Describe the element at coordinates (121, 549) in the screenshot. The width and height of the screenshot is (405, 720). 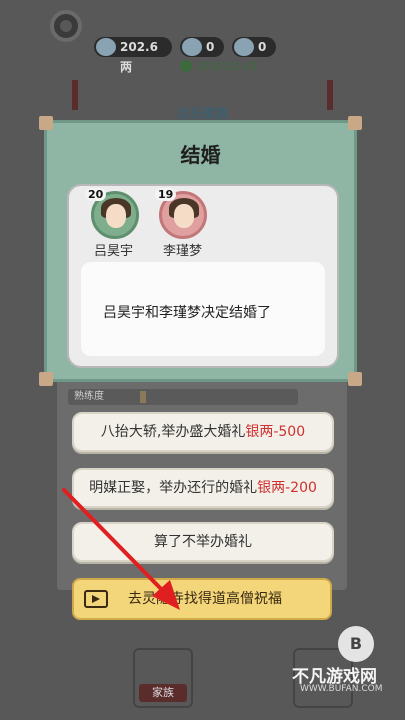
I see `red-pointer-arrow-icon` at that location.